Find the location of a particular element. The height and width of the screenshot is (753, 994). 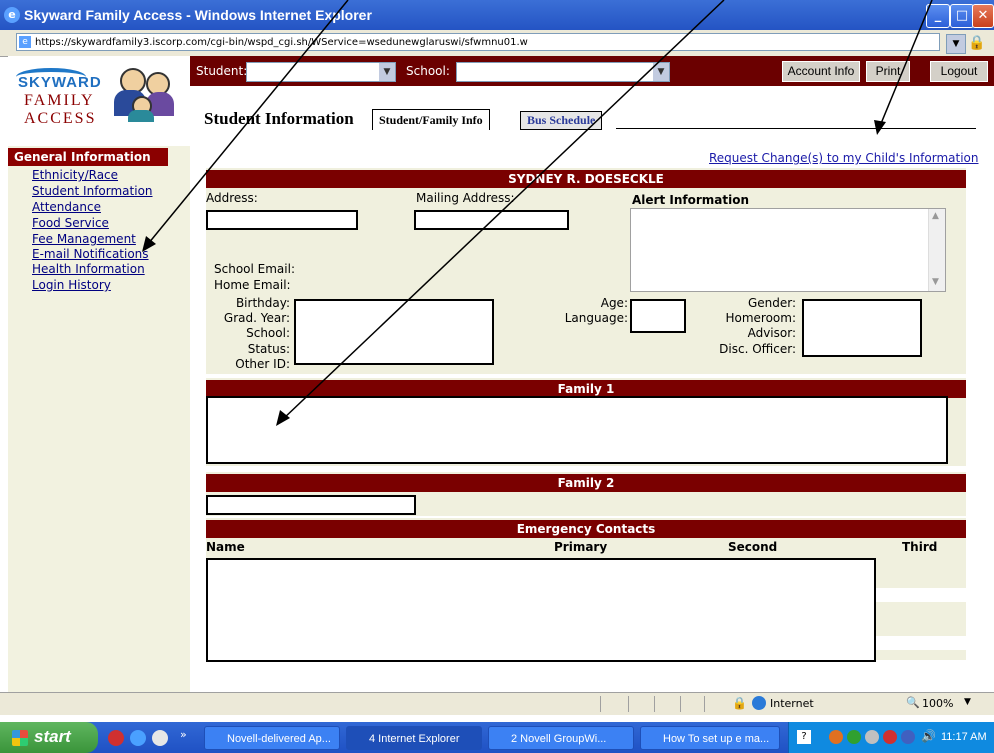

zoom-dropdown-icon: ▼ is located at coordinates (967, 702).